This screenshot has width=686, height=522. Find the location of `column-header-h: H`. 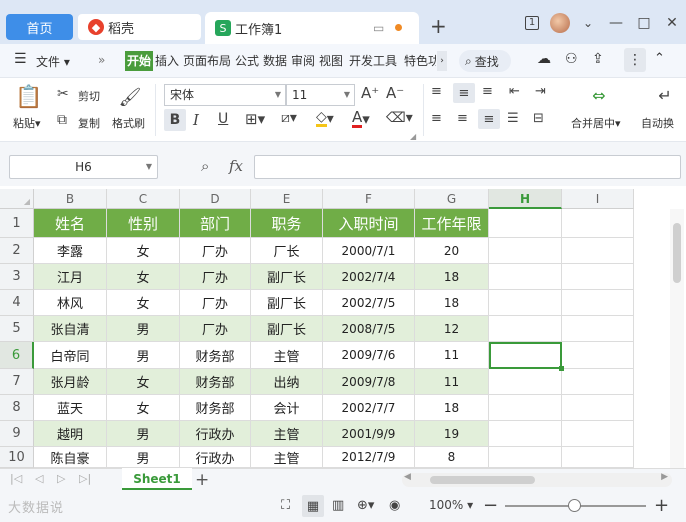

column-header-h: H is located at coordinates (525, 199).